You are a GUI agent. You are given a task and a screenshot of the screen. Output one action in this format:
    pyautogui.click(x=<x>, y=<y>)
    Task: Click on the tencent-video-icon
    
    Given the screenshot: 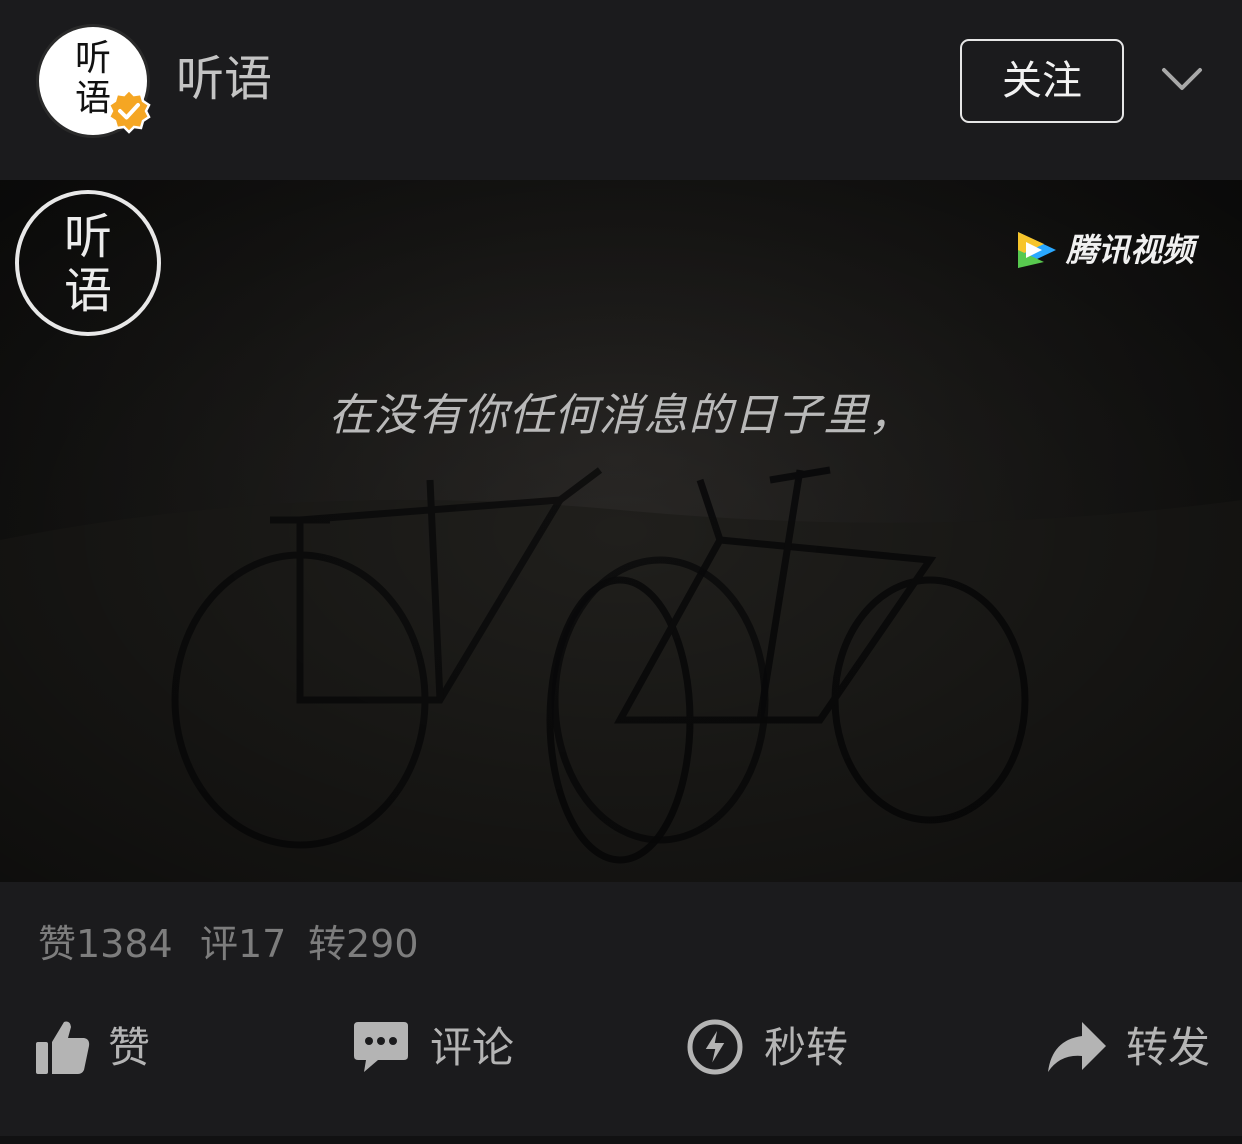 What is the action you would take?
    pyautogui.click(x=1037, y=250)
    